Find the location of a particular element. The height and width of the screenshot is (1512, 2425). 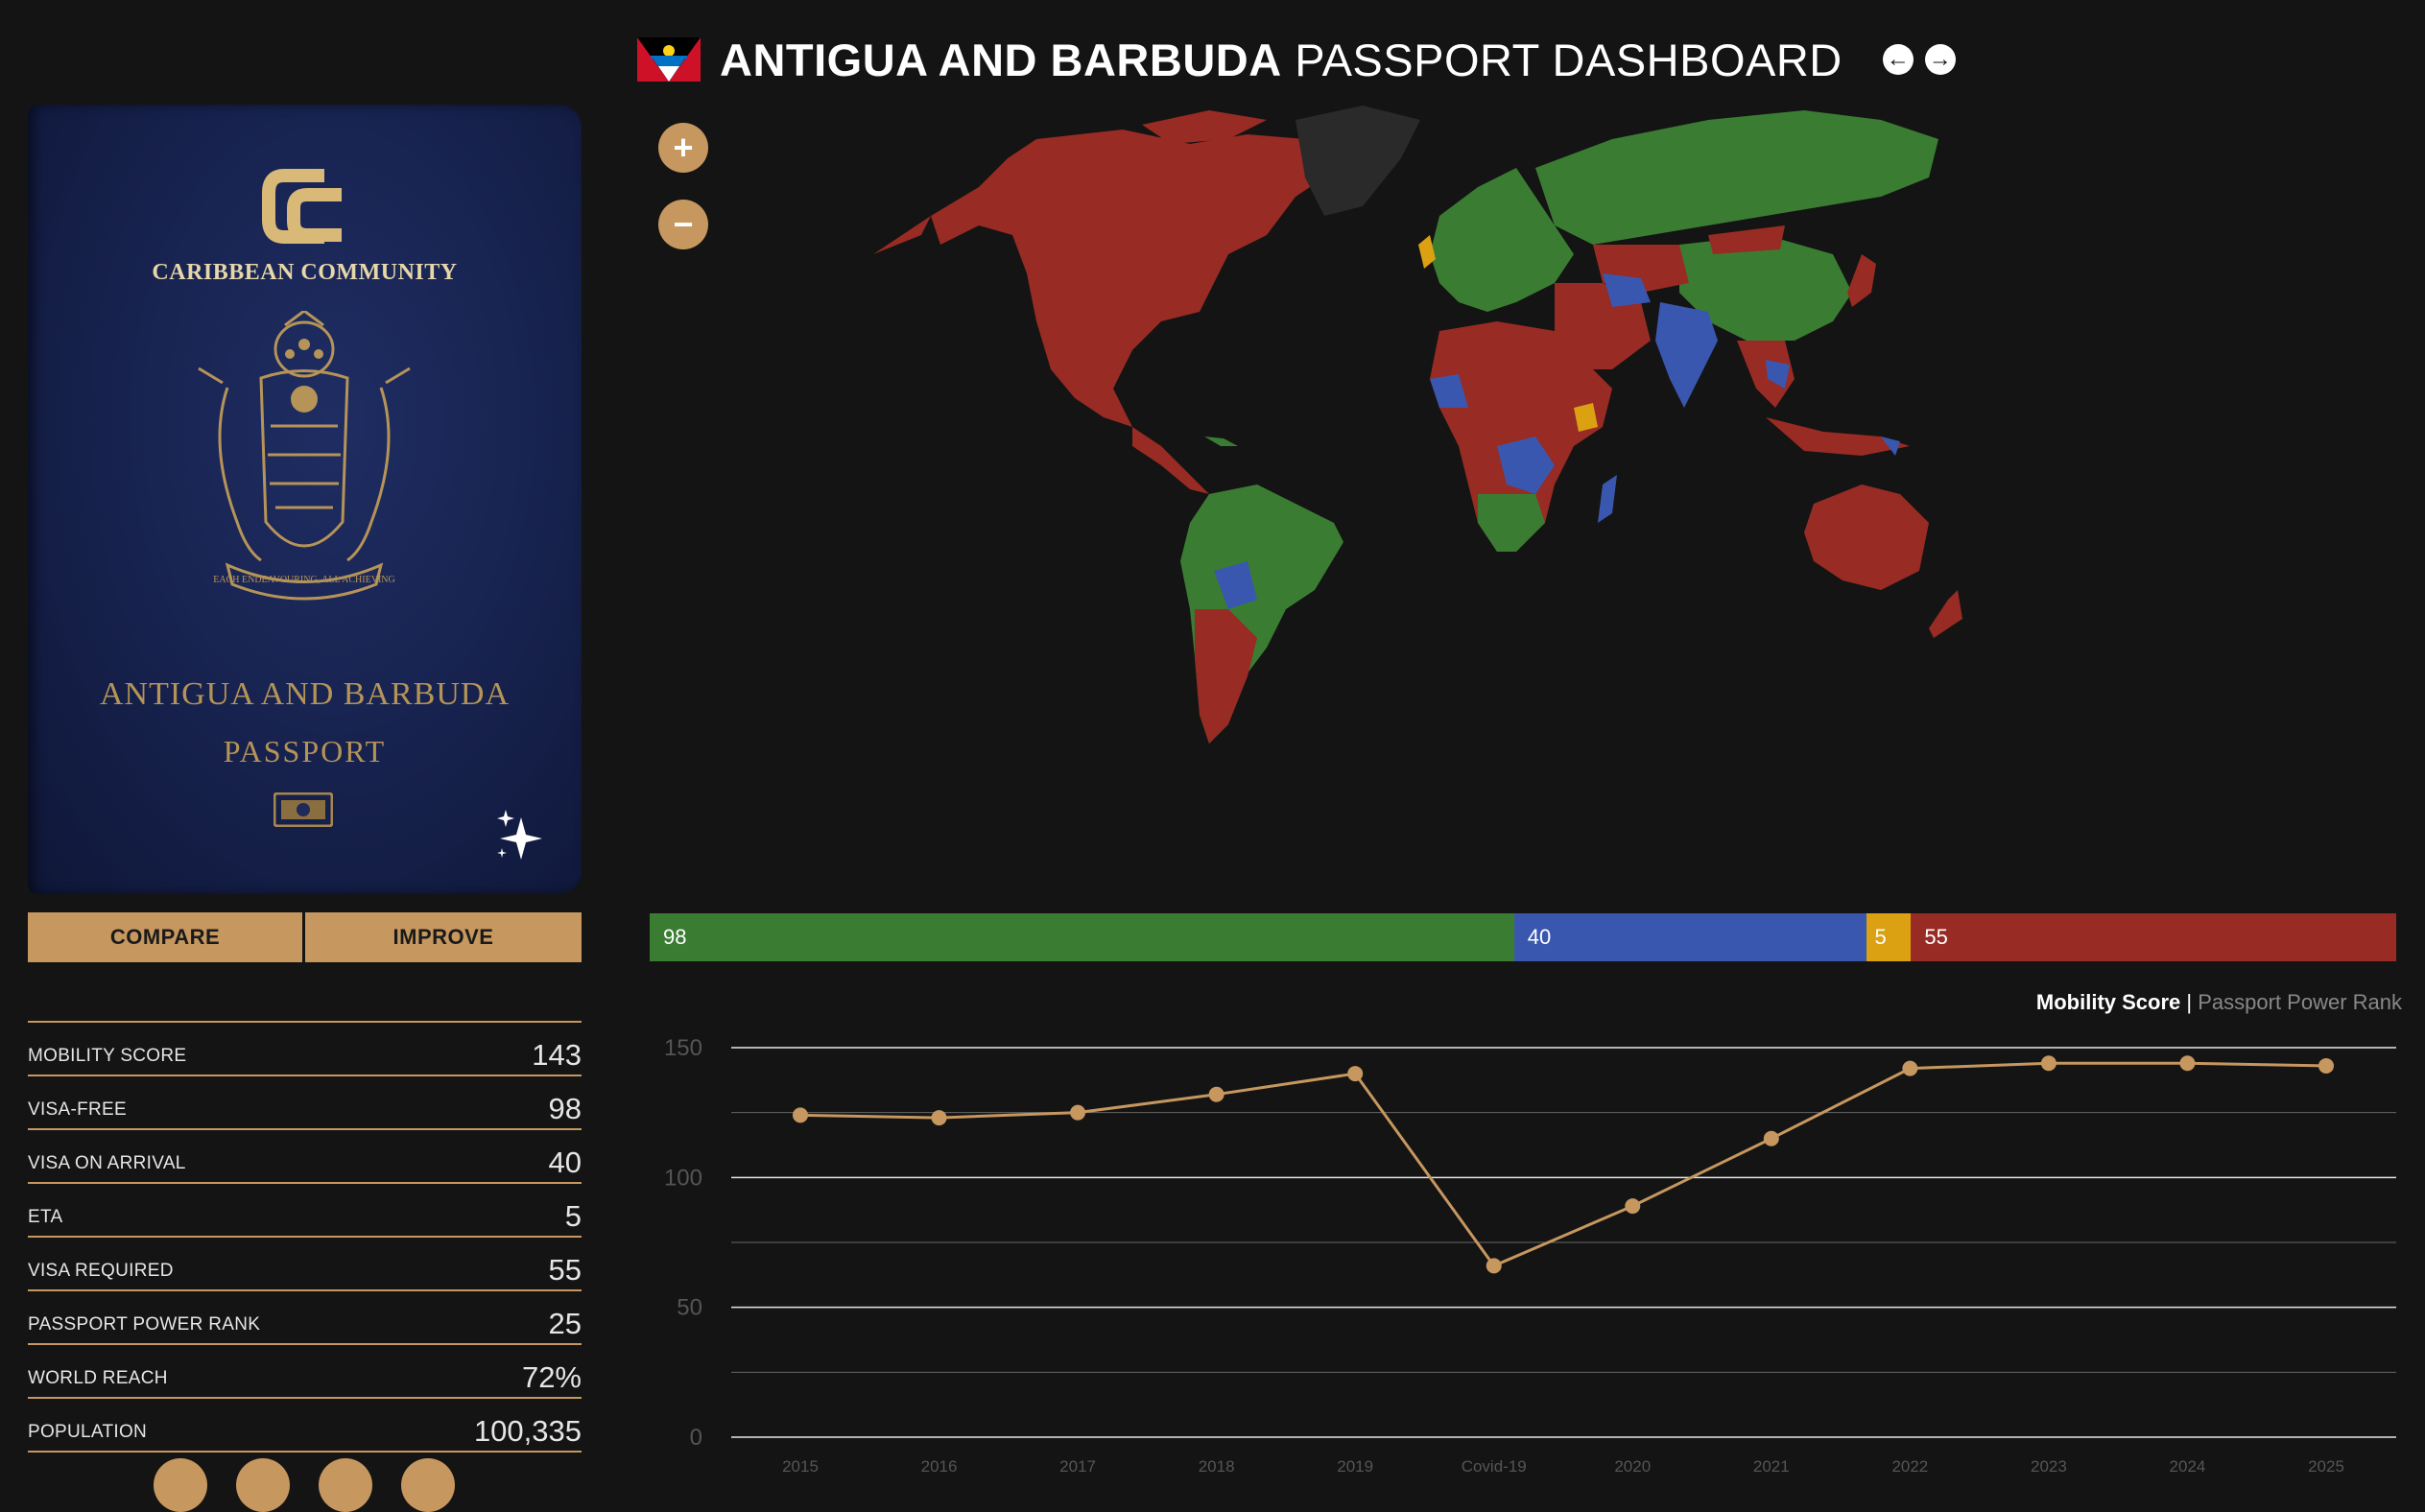

map-region-australia is located at coordinates (1866, 537).